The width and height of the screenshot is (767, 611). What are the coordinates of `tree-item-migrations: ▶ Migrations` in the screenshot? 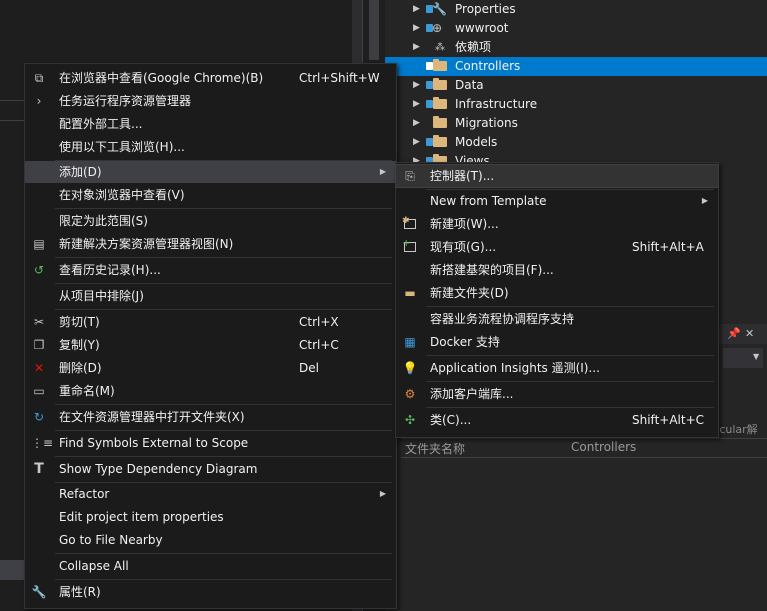 It's located at (576, 123).